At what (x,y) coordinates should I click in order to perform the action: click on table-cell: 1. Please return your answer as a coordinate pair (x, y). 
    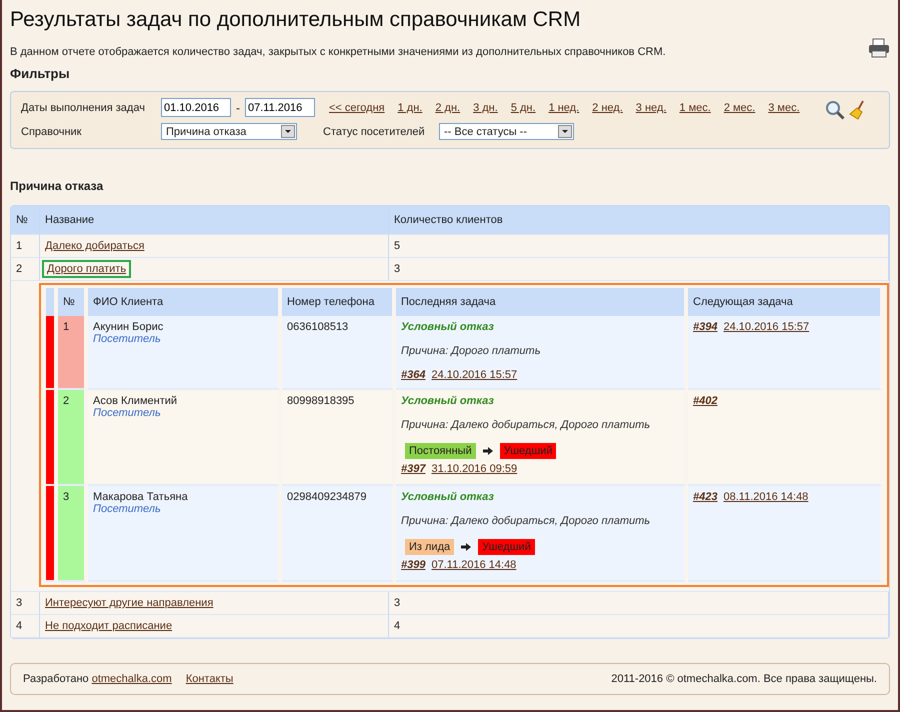
    Looking at the image, I should click on (25, 246).